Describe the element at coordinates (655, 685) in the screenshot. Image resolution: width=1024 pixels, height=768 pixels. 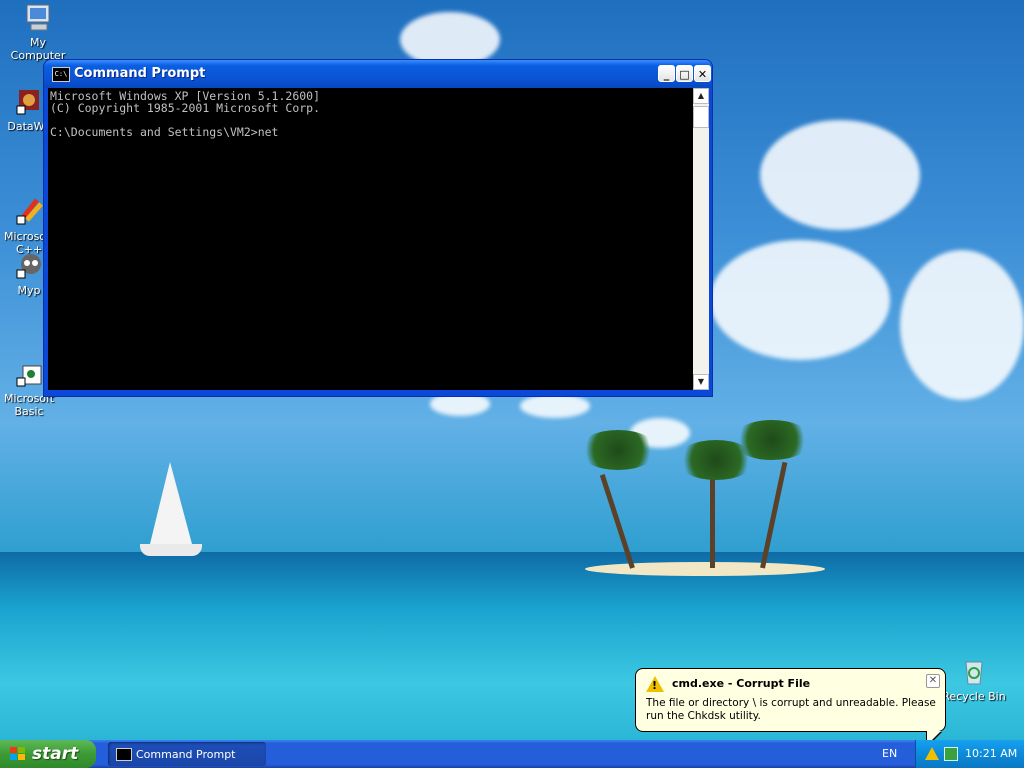
I see `warning-mark: !` at that location.